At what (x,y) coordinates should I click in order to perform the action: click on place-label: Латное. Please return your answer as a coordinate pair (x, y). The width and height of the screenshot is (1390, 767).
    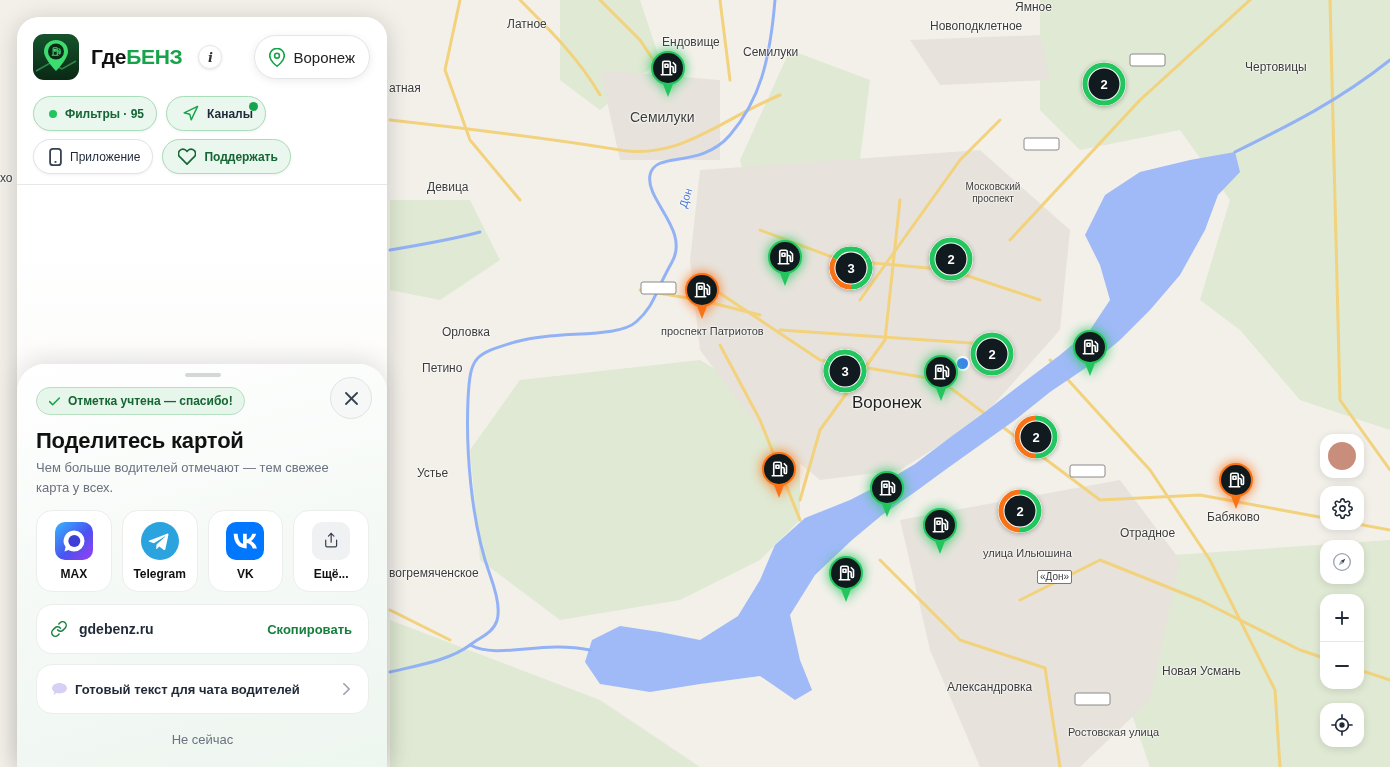
    Looking at the image, I should click on (527, 24).